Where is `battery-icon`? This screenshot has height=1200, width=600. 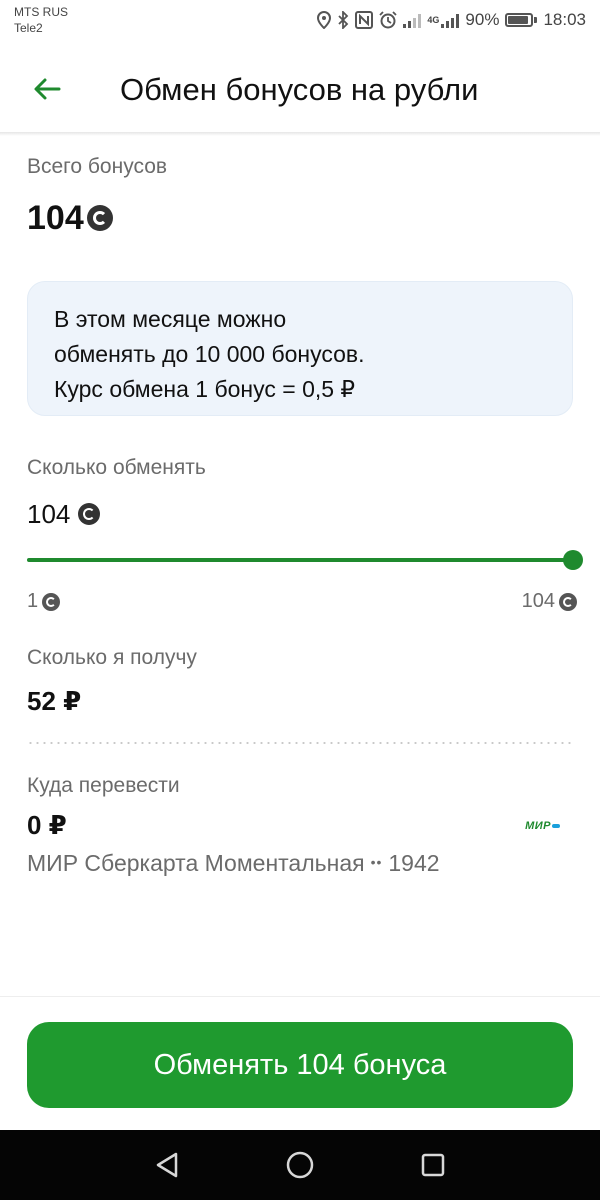 battery-icon is located at coordinates (521, 20).